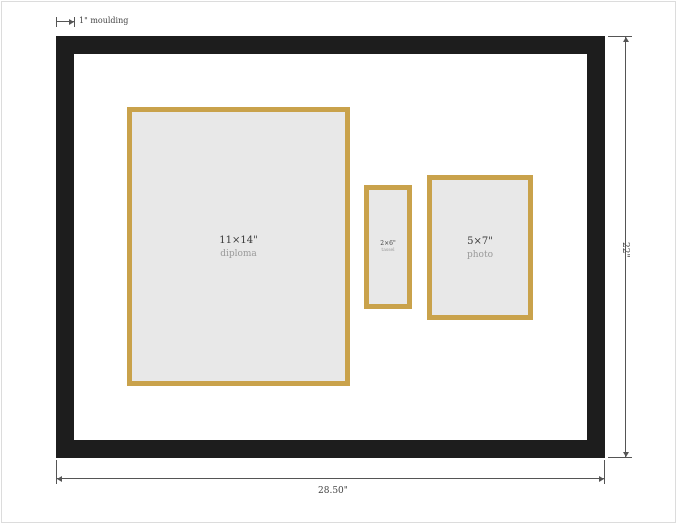 The height and width of the screenshot is (526, 679). Describe the element at coordinates (625, 39) in the screenshot. I see `height-arrow-up` at that location.